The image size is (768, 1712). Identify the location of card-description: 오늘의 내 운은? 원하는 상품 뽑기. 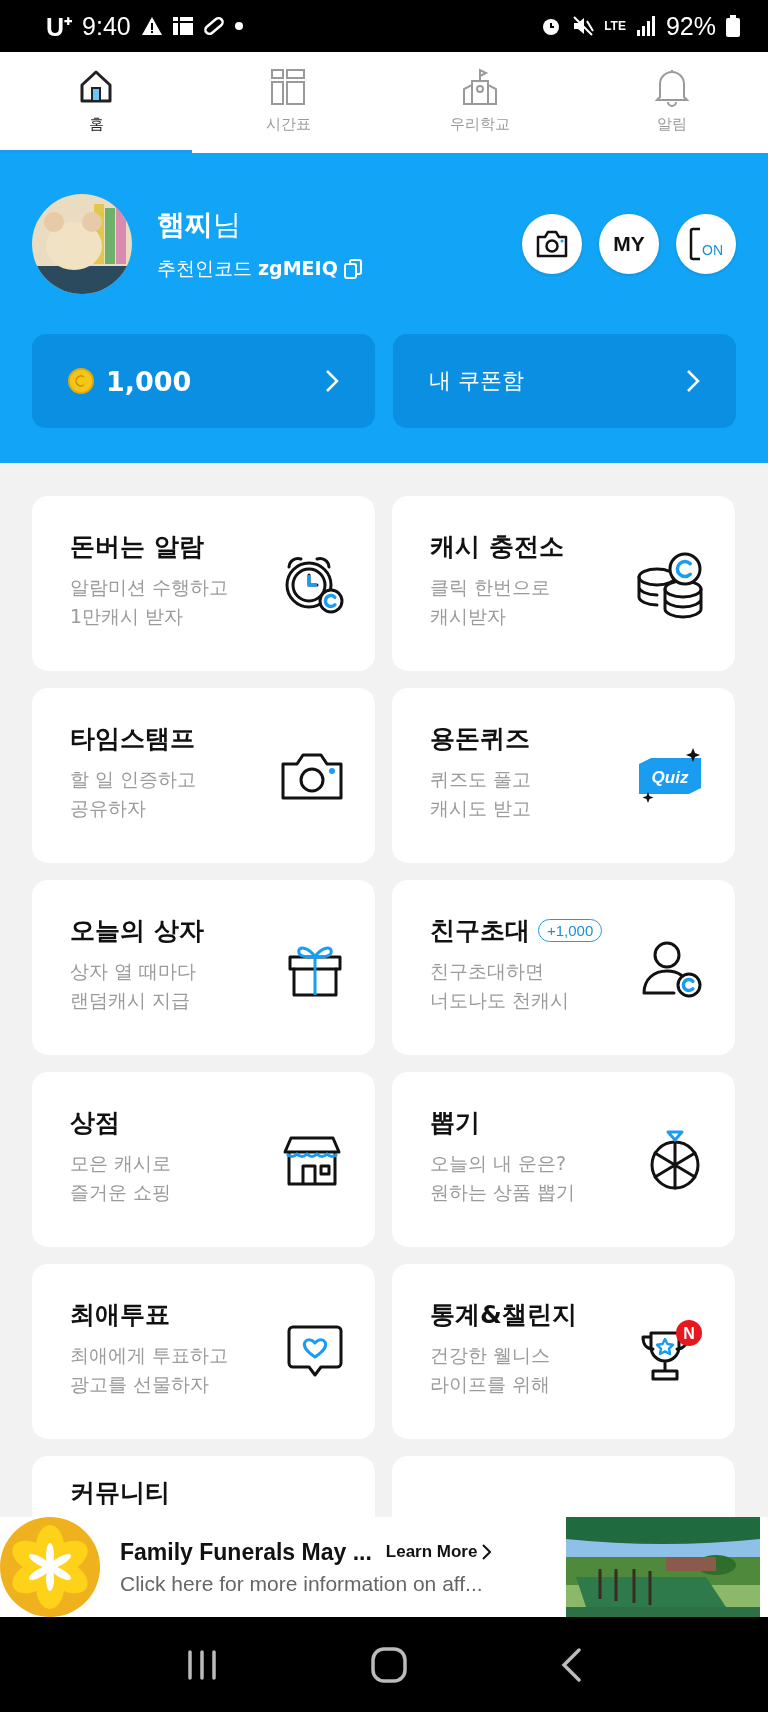
(503, 1178).